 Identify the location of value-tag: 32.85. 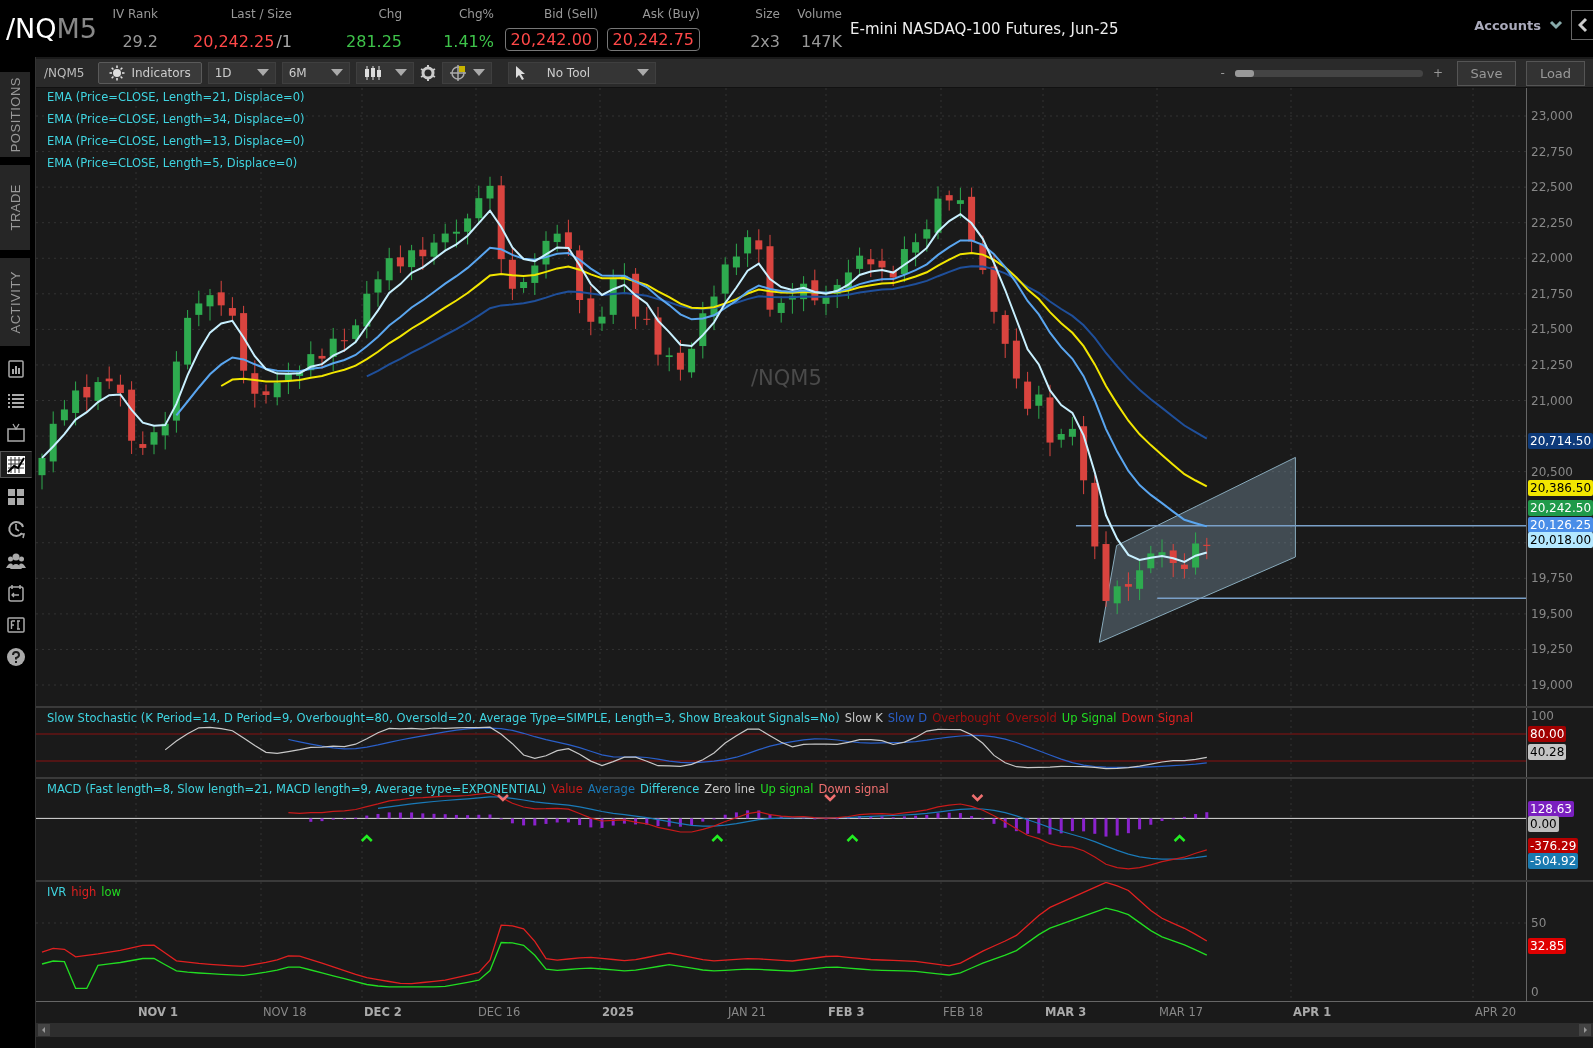
(1547, 946).